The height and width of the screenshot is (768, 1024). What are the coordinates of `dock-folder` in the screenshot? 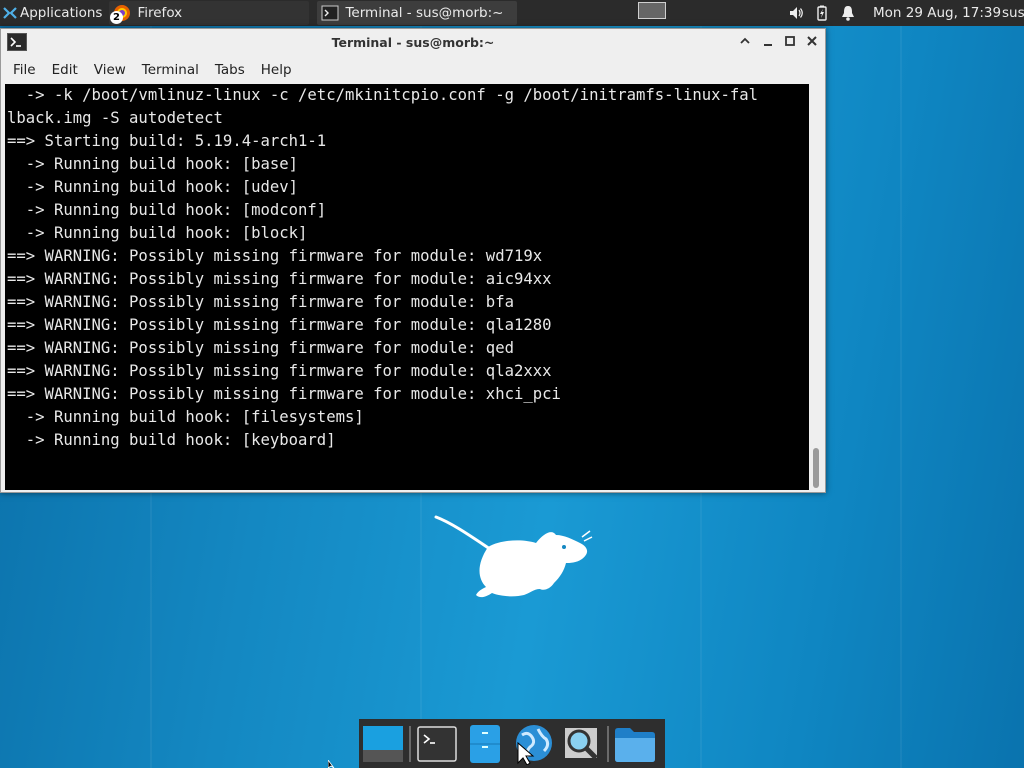 It's located at (635, 743).